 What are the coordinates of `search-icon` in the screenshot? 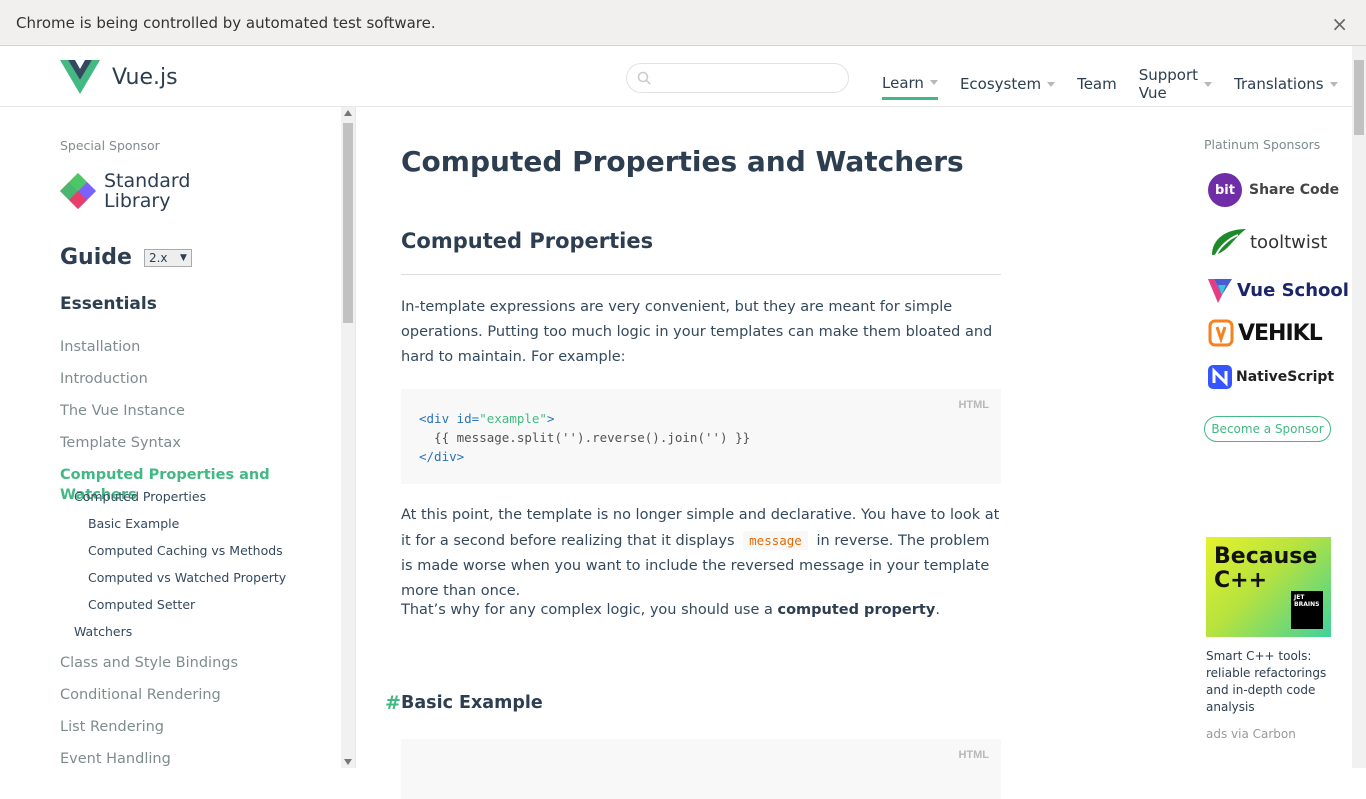 It's located at (644, 78).